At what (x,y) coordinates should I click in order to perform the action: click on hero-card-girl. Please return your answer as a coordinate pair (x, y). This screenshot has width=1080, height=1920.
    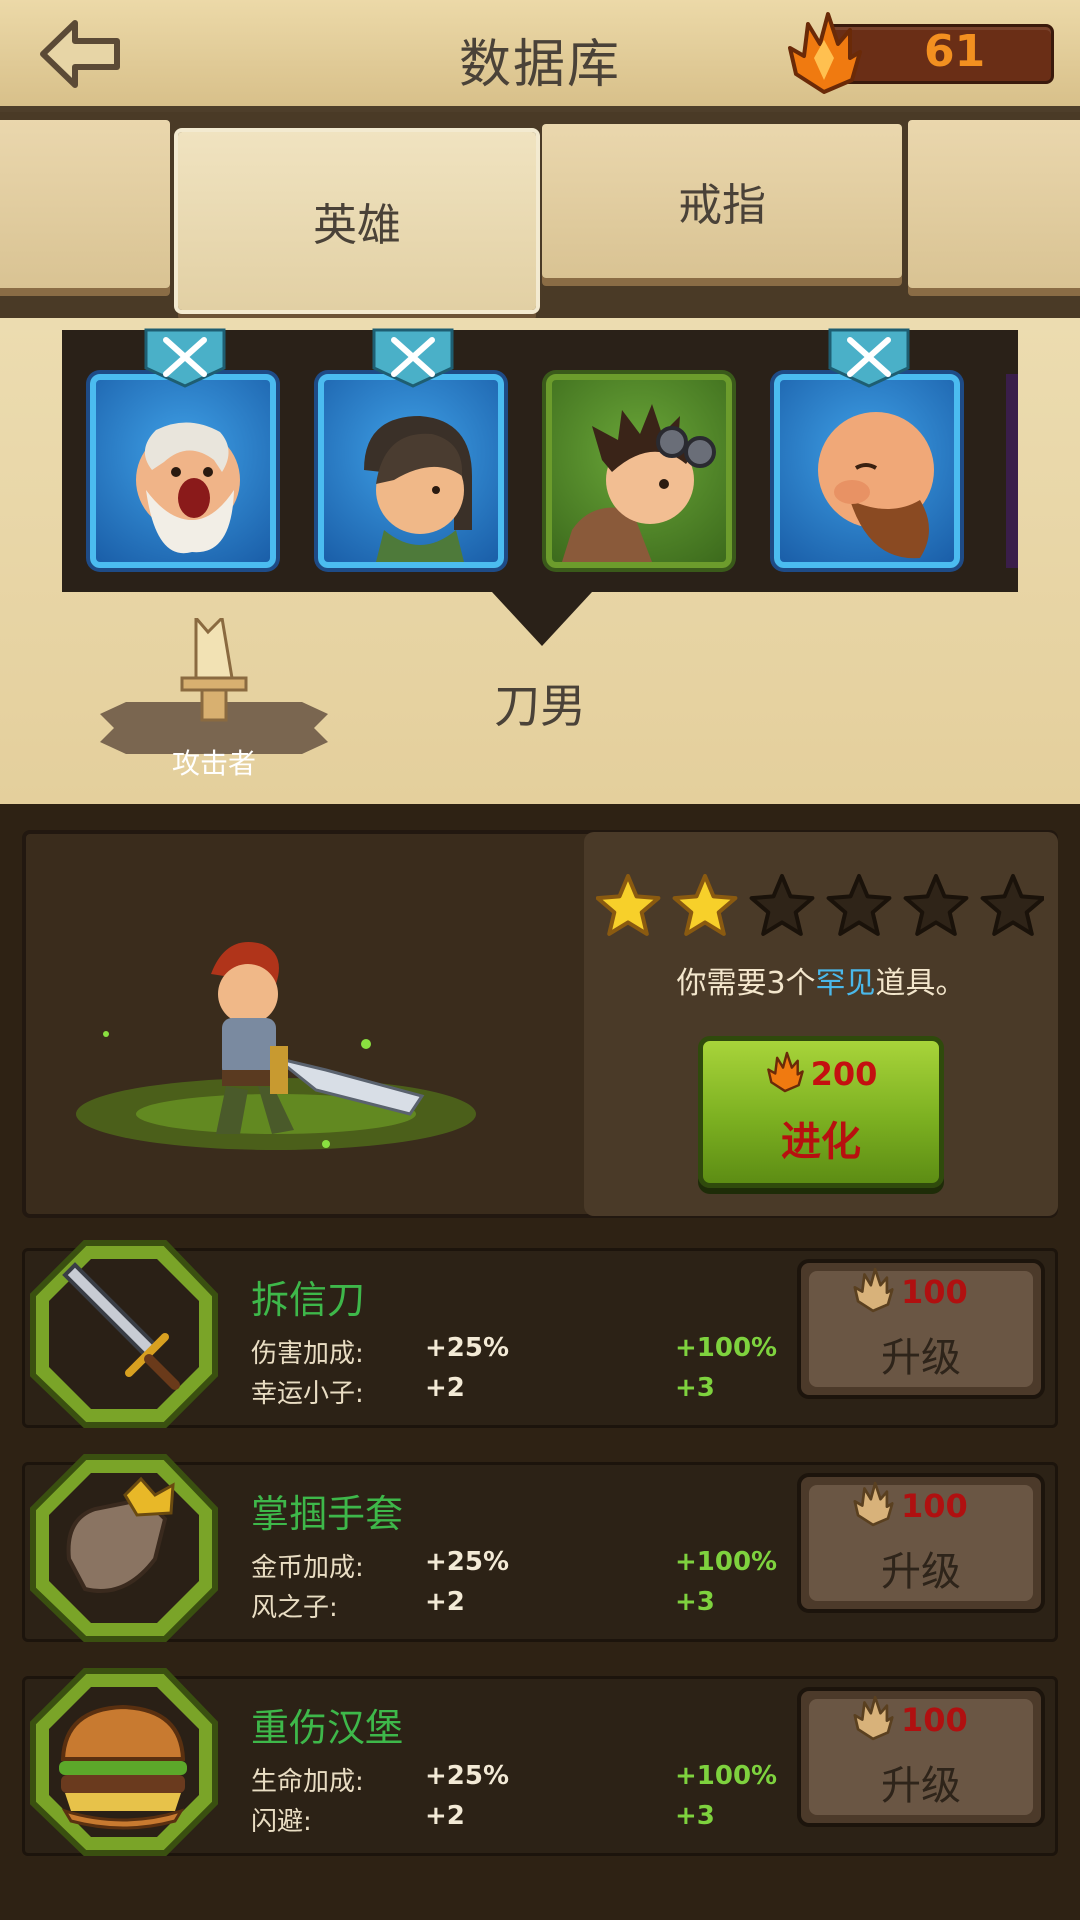
    Looking at the image, I should click on (411, 471).